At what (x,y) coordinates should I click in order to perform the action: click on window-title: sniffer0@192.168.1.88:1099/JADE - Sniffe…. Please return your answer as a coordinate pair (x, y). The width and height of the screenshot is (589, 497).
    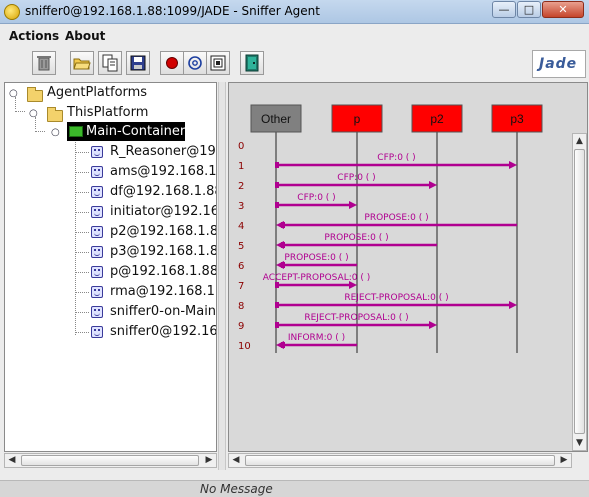
    Looking at the image, I should click on (172, 11).